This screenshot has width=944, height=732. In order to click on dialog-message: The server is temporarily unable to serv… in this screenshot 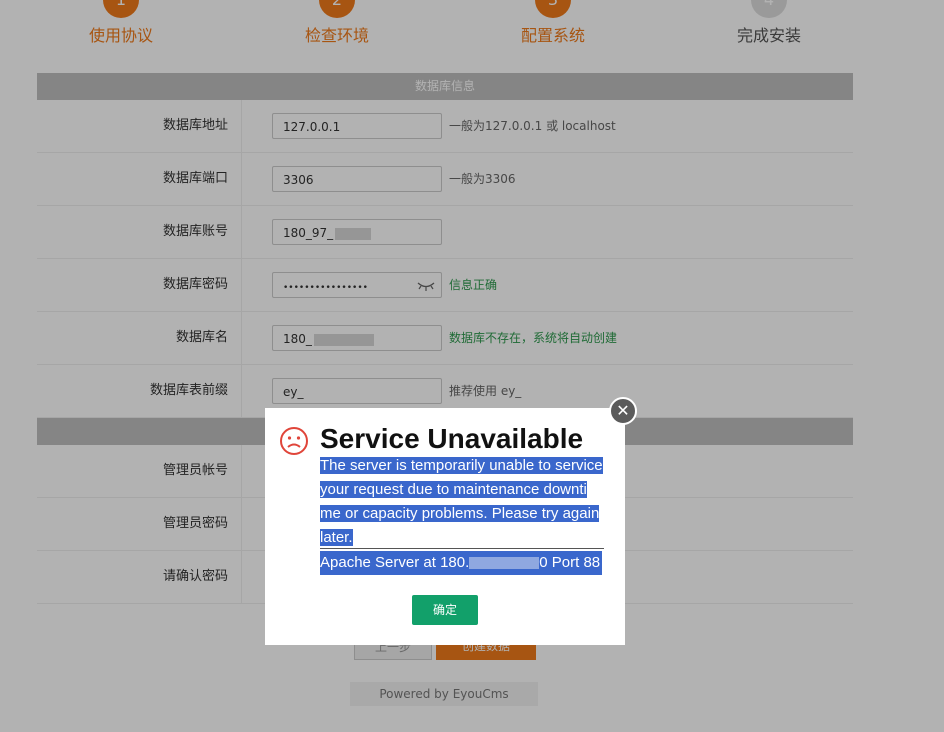, I will do `click(464, 502)`.